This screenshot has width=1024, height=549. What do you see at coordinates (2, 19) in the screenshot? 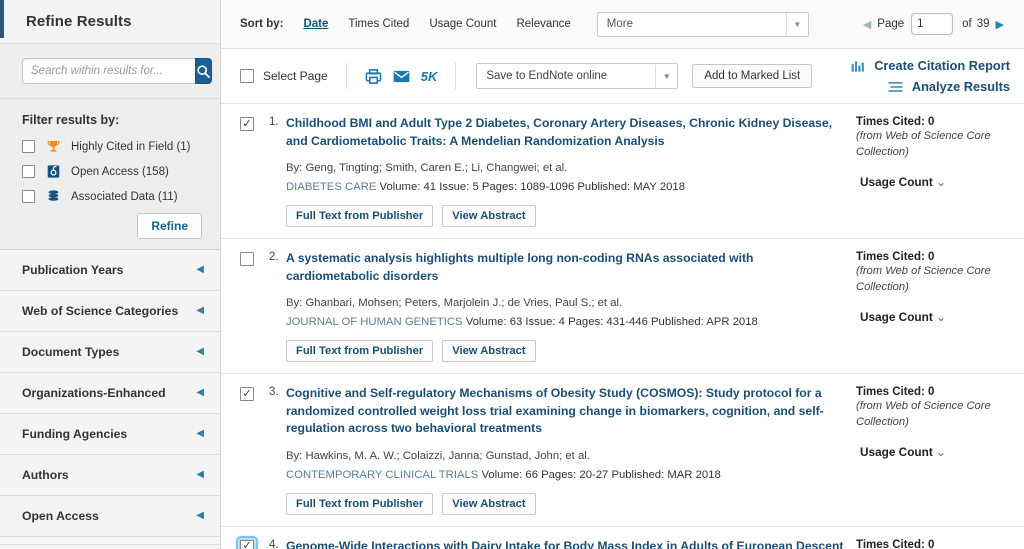
I see `sidebar-accent-bar` at bounding box center [2, 19].